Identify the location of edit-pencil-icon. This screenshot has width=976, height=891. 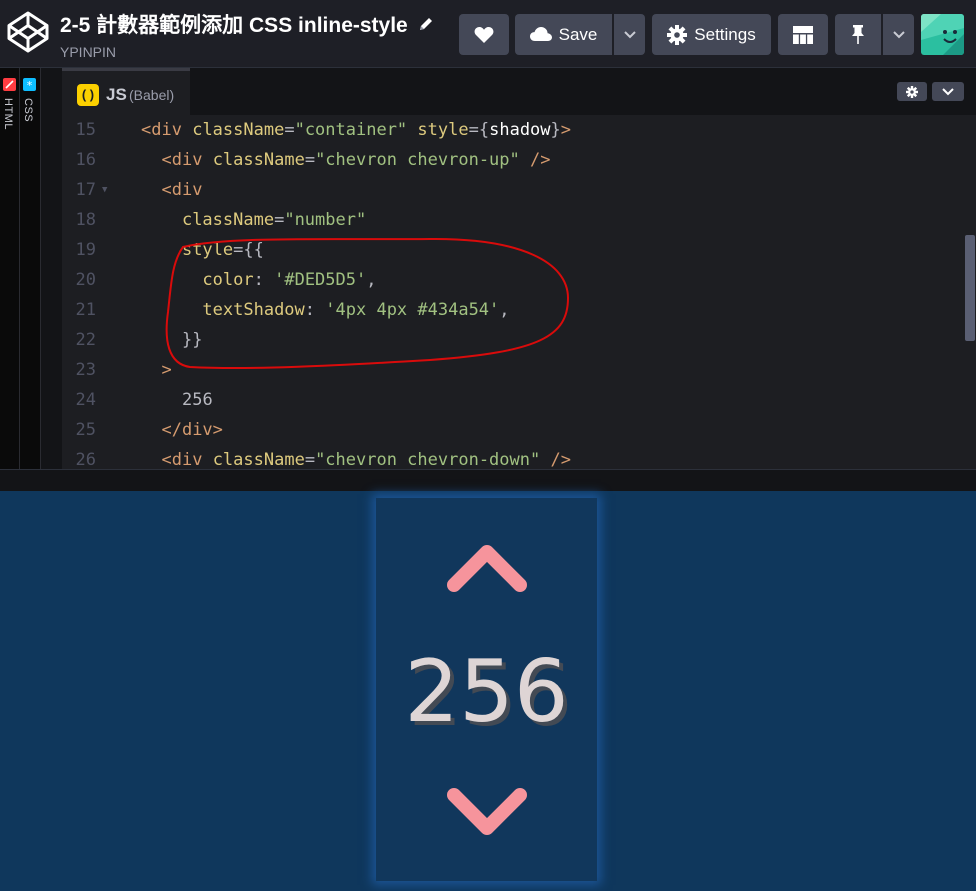
(426, 24).